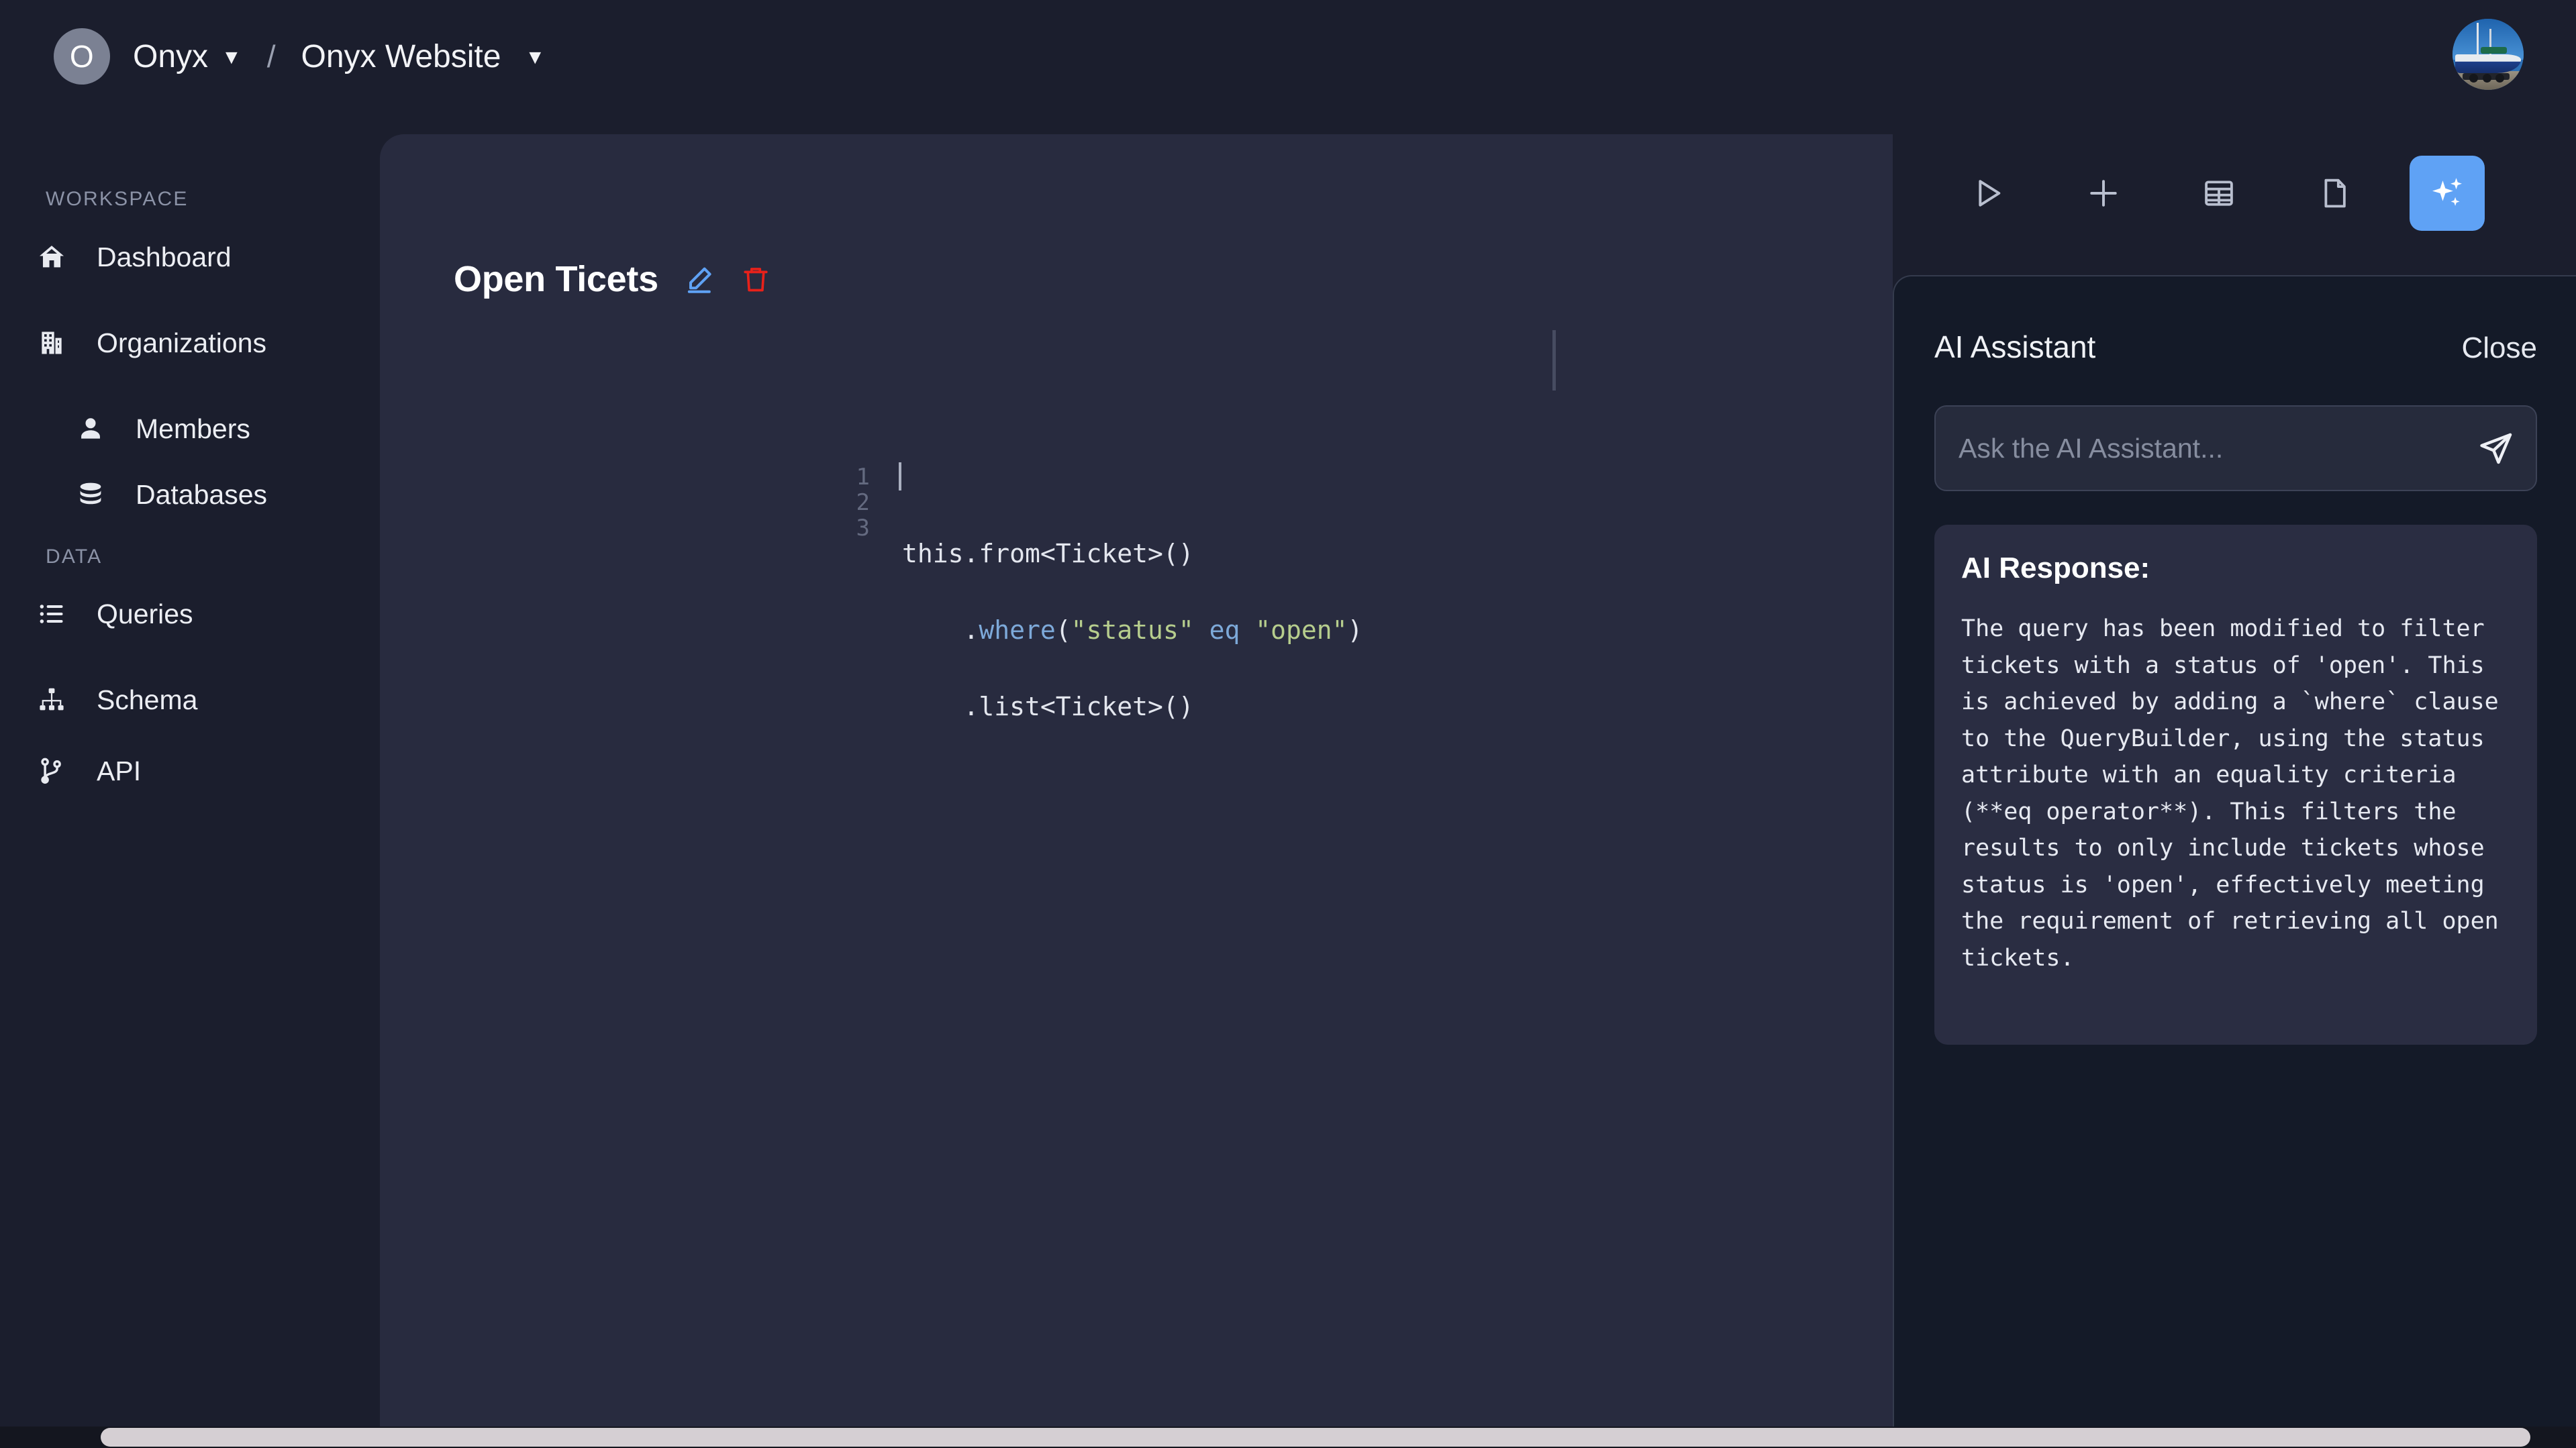 Image resolution: width=2576 pixels, height=1448 pixels. I want to click on ai-assistant-button, so click(2447, 193).